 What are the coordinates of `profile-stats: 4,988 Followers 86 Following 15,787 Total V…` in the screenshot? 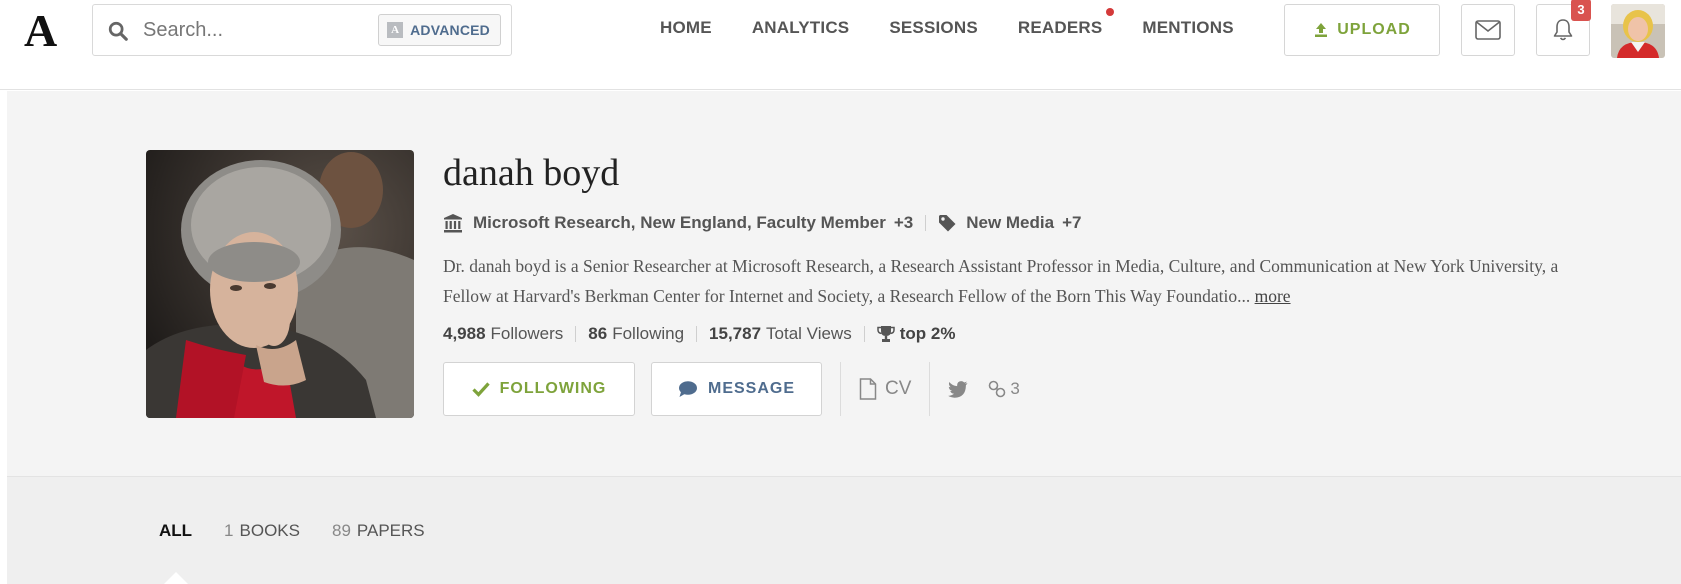 It's located at (701, 334).